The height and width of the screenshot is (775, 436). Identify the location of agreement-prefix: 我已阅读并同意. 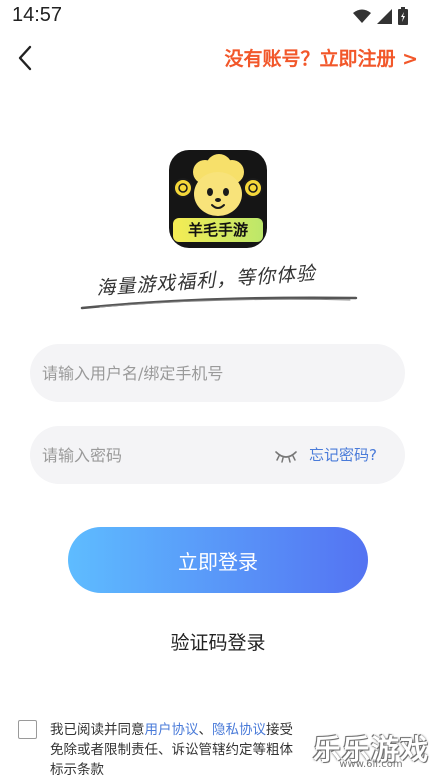
(97, 730).